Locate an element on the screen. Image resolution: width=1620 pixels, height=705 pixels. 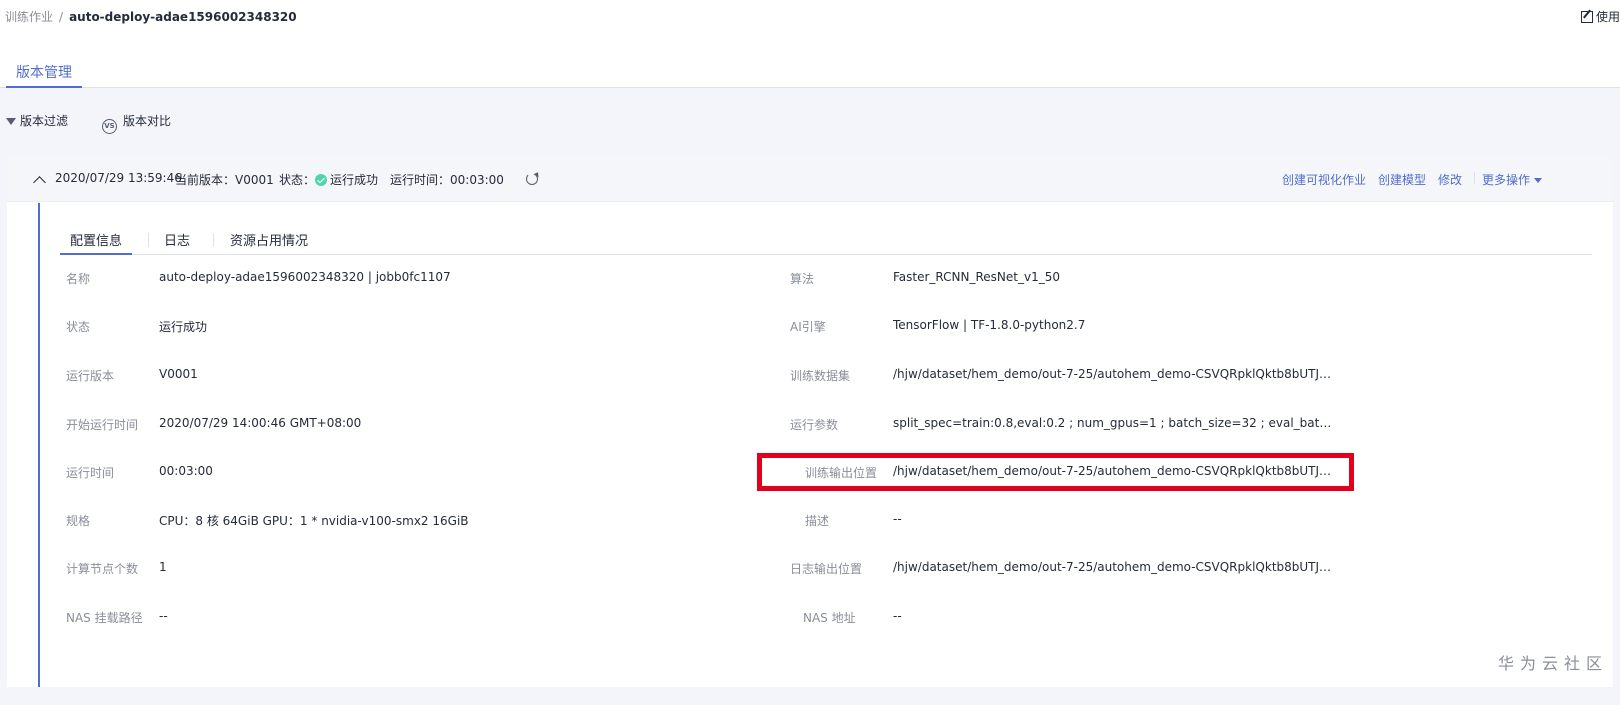
watermark: 华为云社区 is located at coordinates (1552, 663).